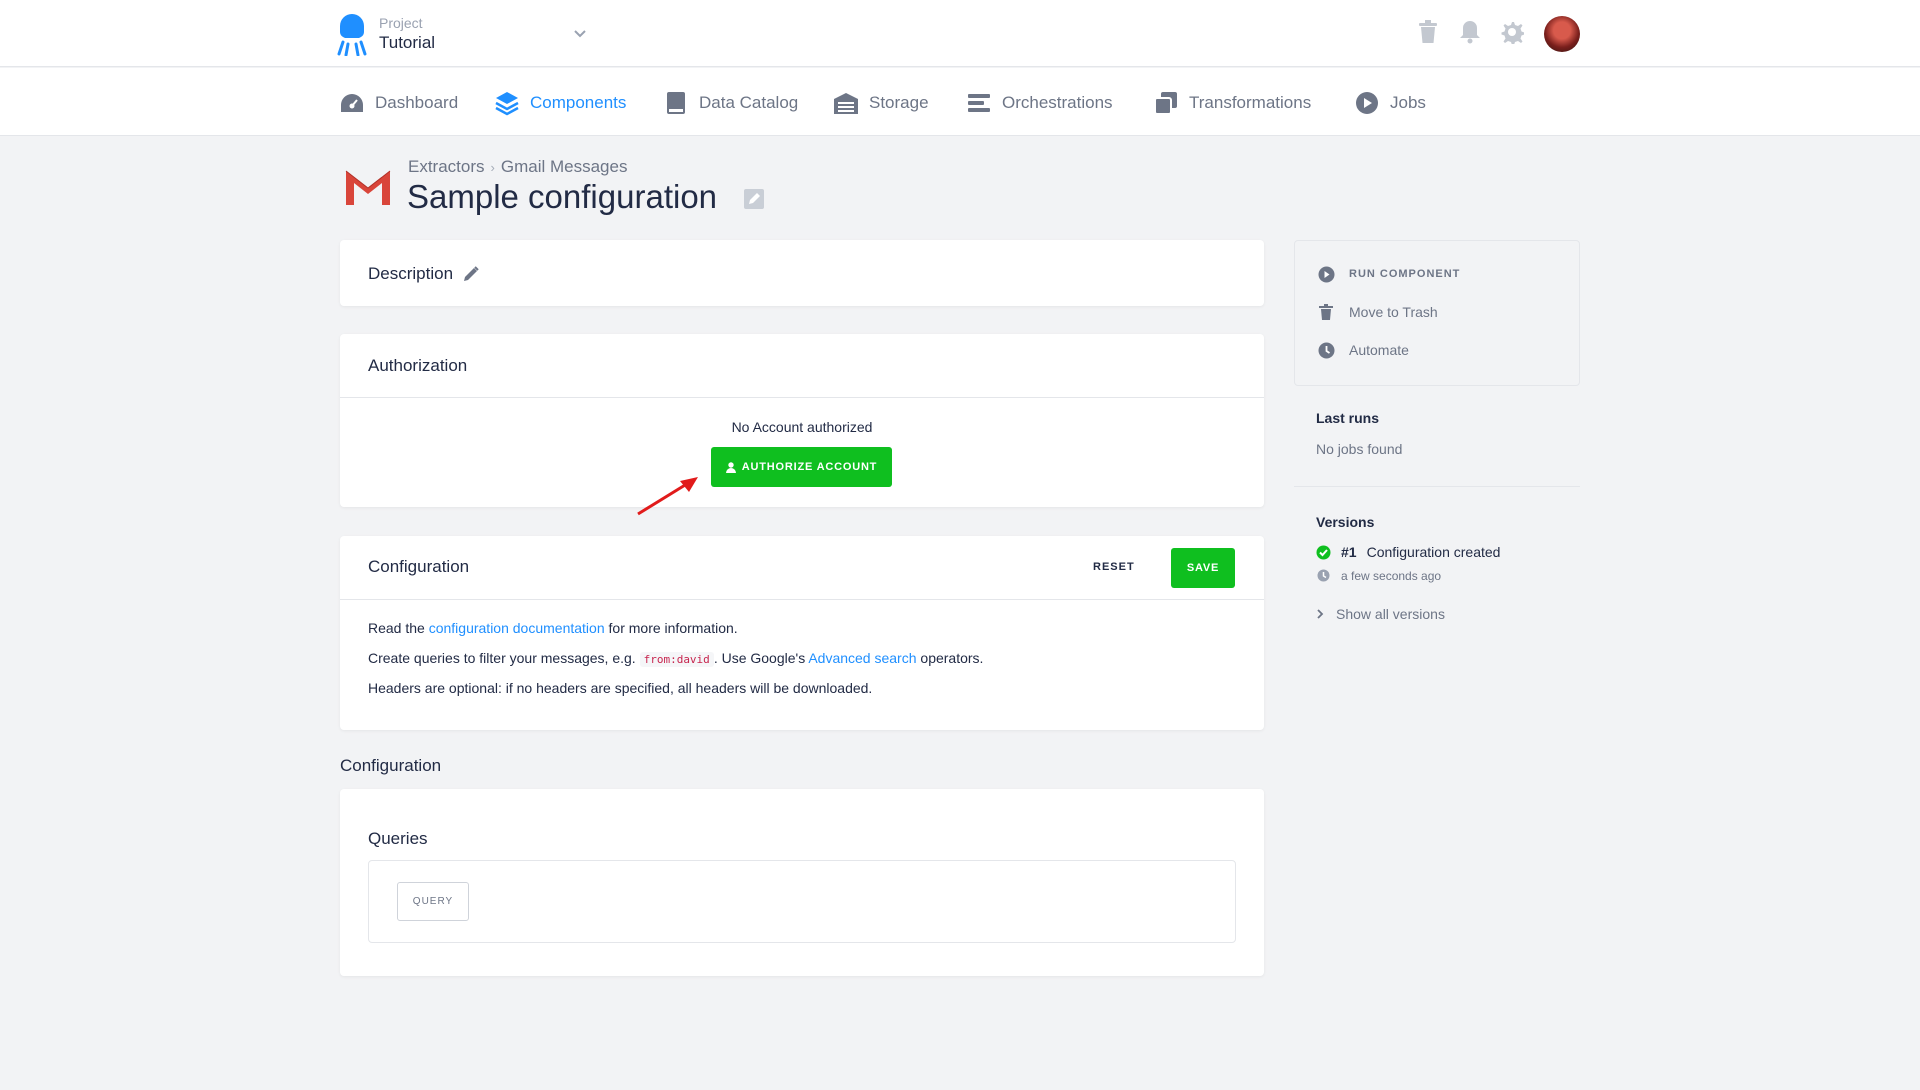  Describe the element at coordinates (809, 467) in the screenshot. I see `authorize-account-label: AUTHORIZE ACCOUNT` at that location.